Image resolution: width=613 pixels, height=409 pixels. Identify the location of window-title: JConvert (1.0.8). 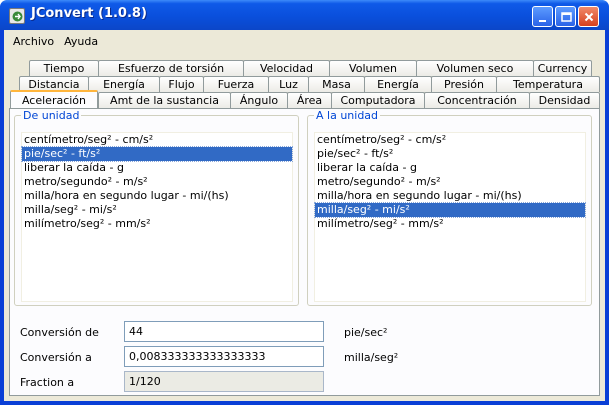
(89, 13).